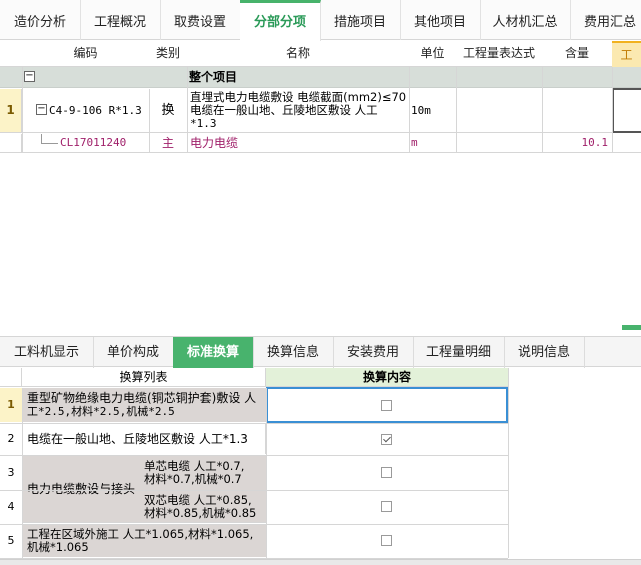  Describe the element at coordinates (459, 352) in the screenshot. I see `tab-quantity-detail: 工程量明细` at that location.